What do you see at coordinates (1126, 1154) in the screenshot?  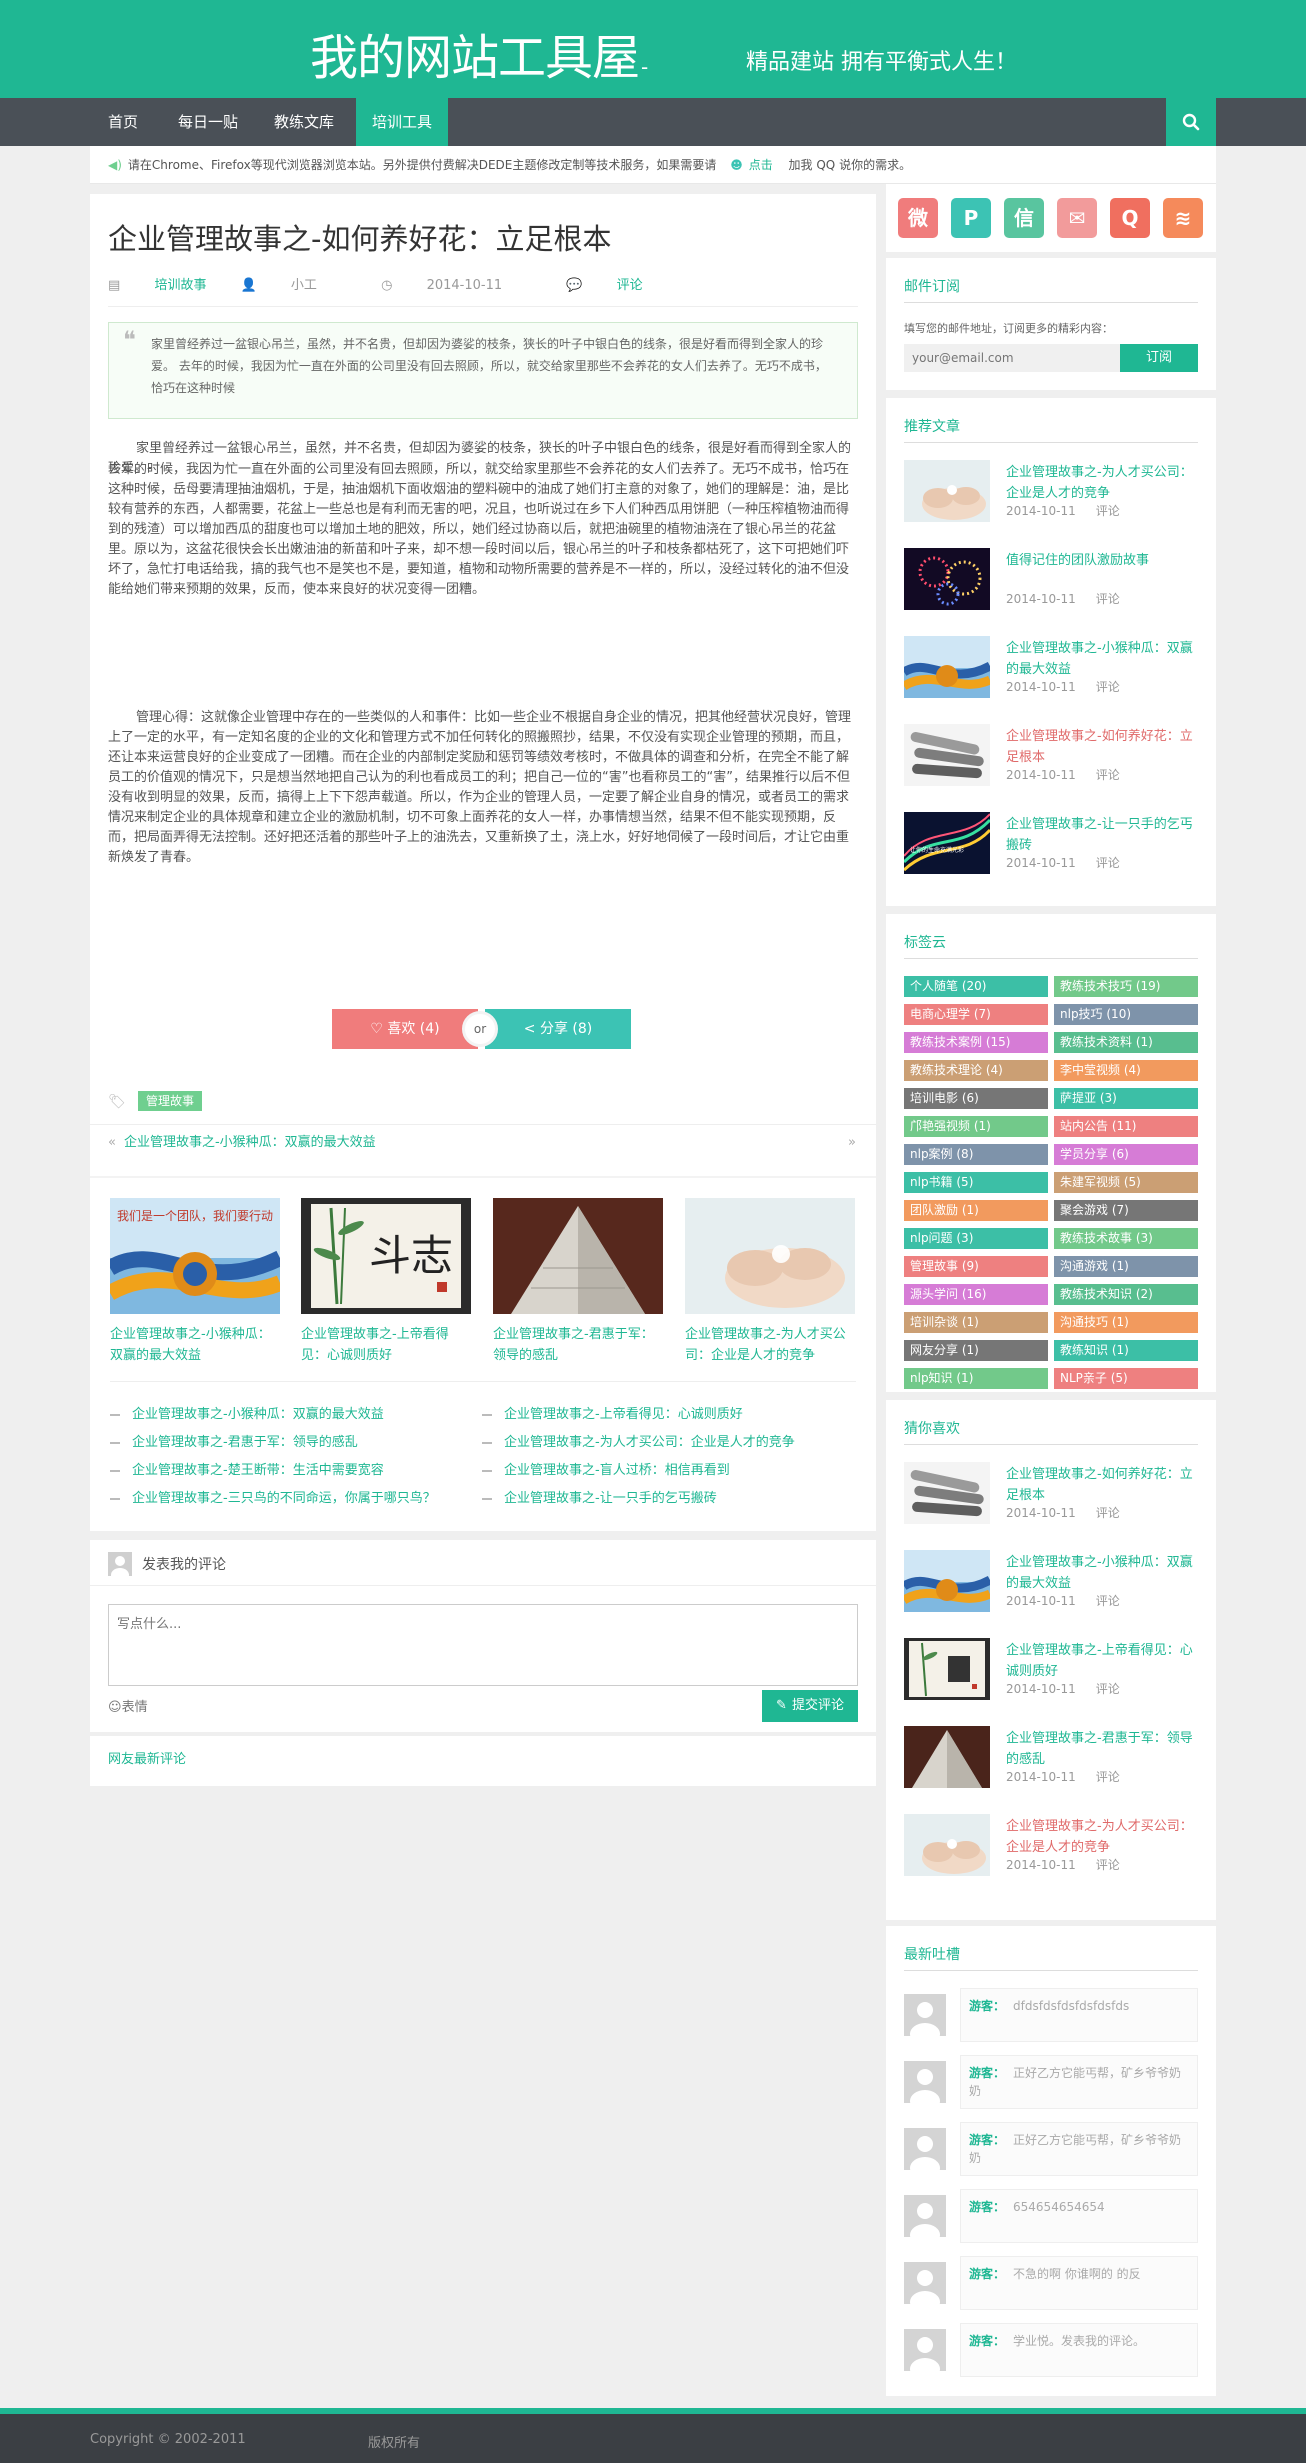 I see `tag-cloud-item: 学员分享 (6)` at bounding box center [1126, 1154].